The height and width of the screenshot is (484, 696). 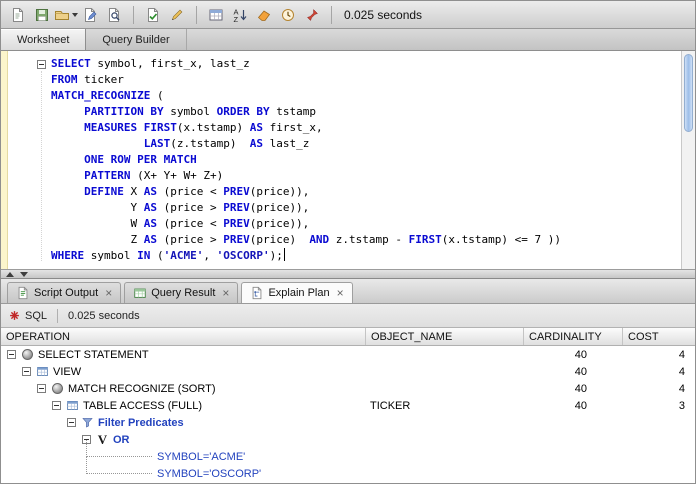 What do you see at coordinates (75, 14) in the screenshot?
I see `dropdown-arrow-icon` at bounding box center [75, 14].